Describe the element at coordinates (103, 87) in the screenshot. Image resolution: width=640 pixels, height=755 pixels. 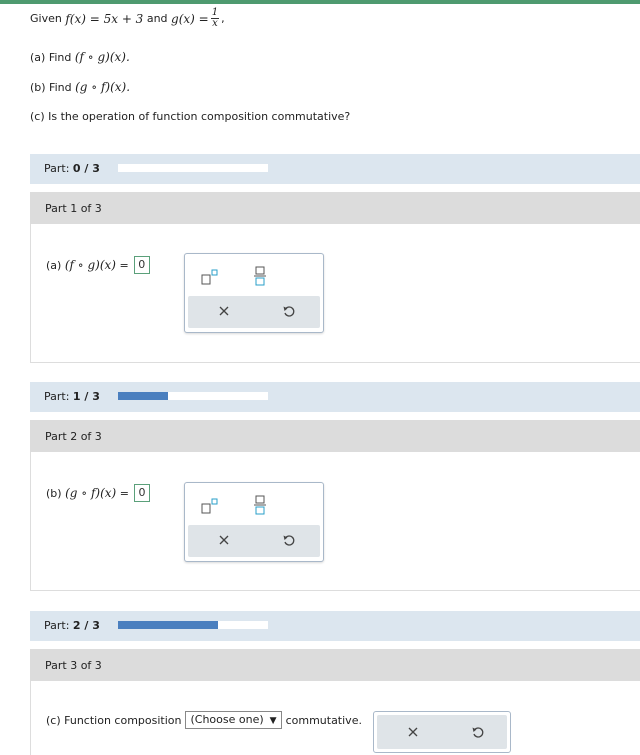
I see `question-b-expr: (g ∘ f)(x).` at that location.